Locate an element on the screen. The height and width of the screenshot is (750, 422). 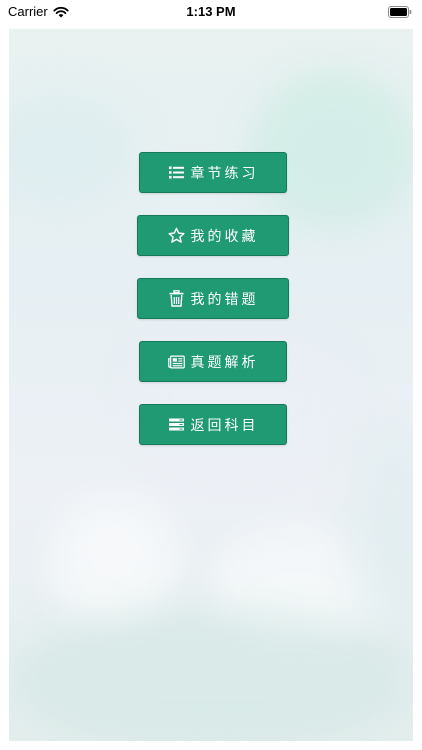
chapter-practice-button: 章节练习 is located at coordinates (213, 172).